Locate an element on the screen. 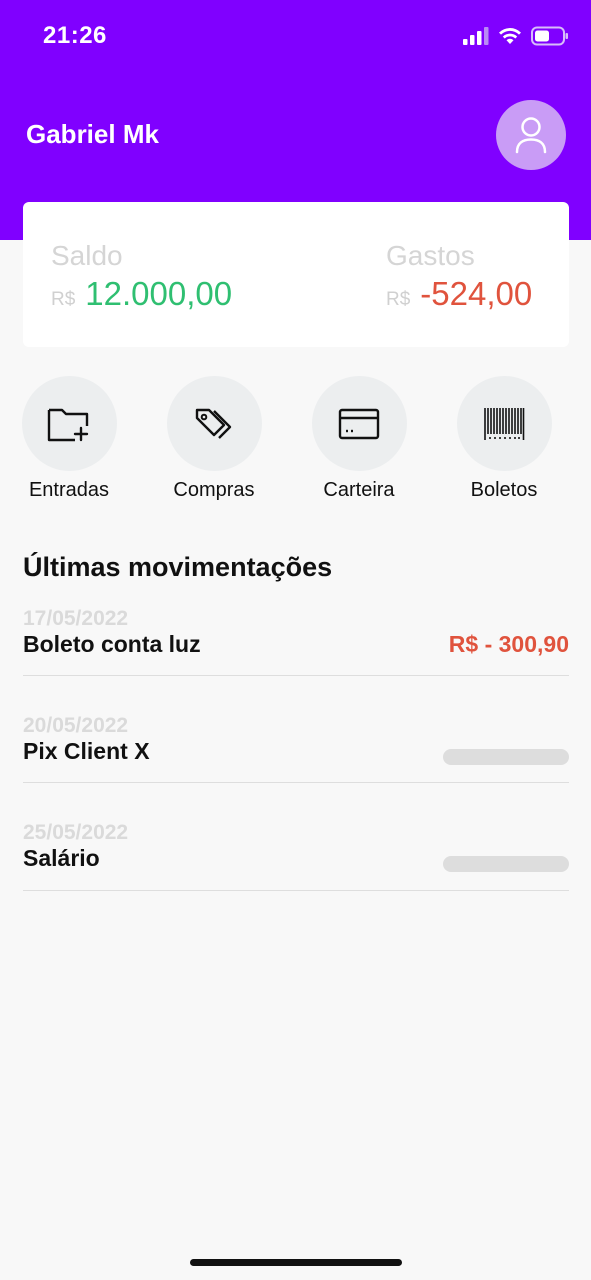 The width and height of the screenshot is (591, 1280). compras-circle is located at coordinates (214, 423).